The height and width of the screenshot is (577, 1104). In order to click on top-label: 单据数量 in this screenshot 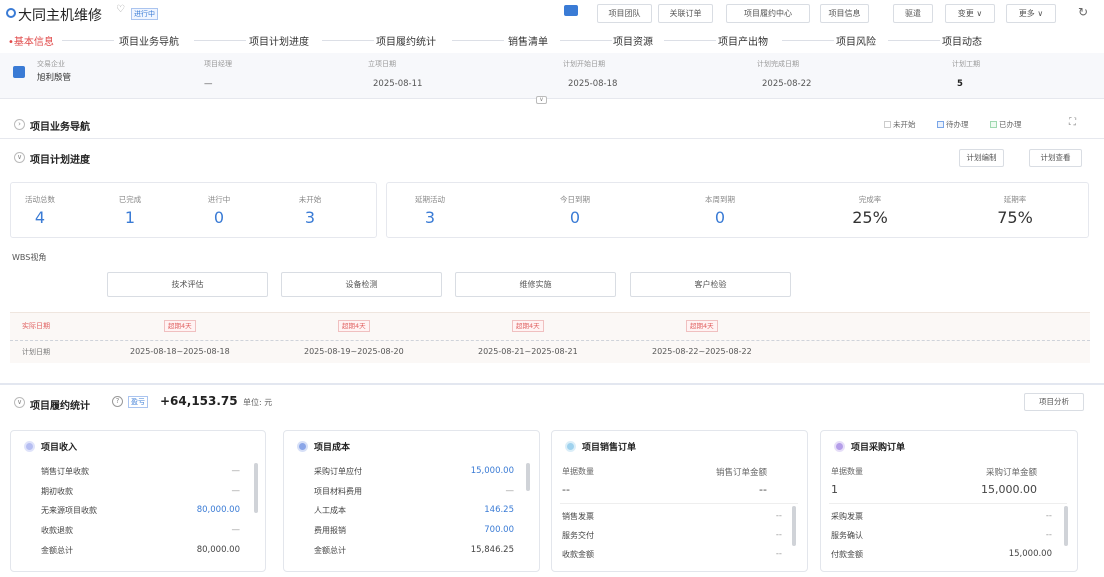, I will do `click(578, 471)`.